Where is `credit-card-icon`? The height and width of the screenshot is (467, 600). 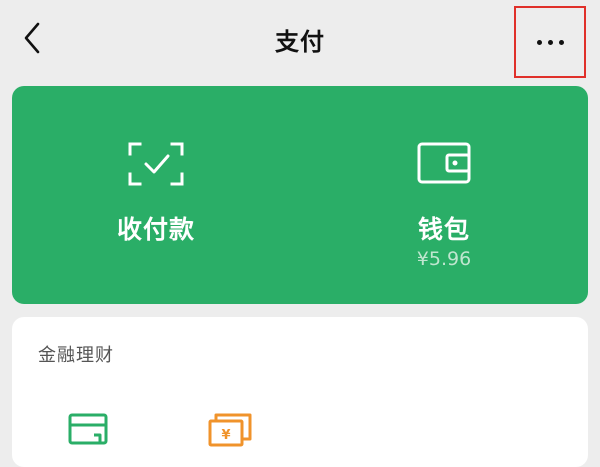
credit-card-icon is located at coordinates (88, 430).